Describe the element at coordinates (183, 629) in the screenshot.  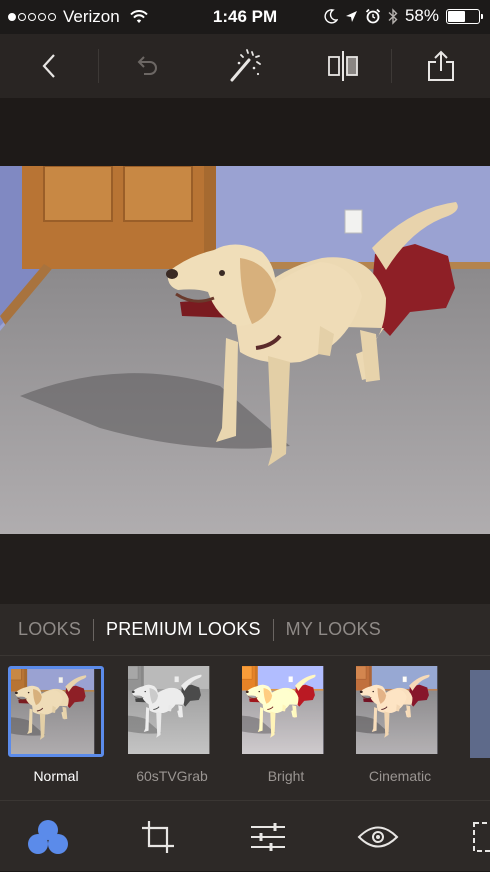
I see `tab-premium-looks: PREMIUM LOOKS` at that location.